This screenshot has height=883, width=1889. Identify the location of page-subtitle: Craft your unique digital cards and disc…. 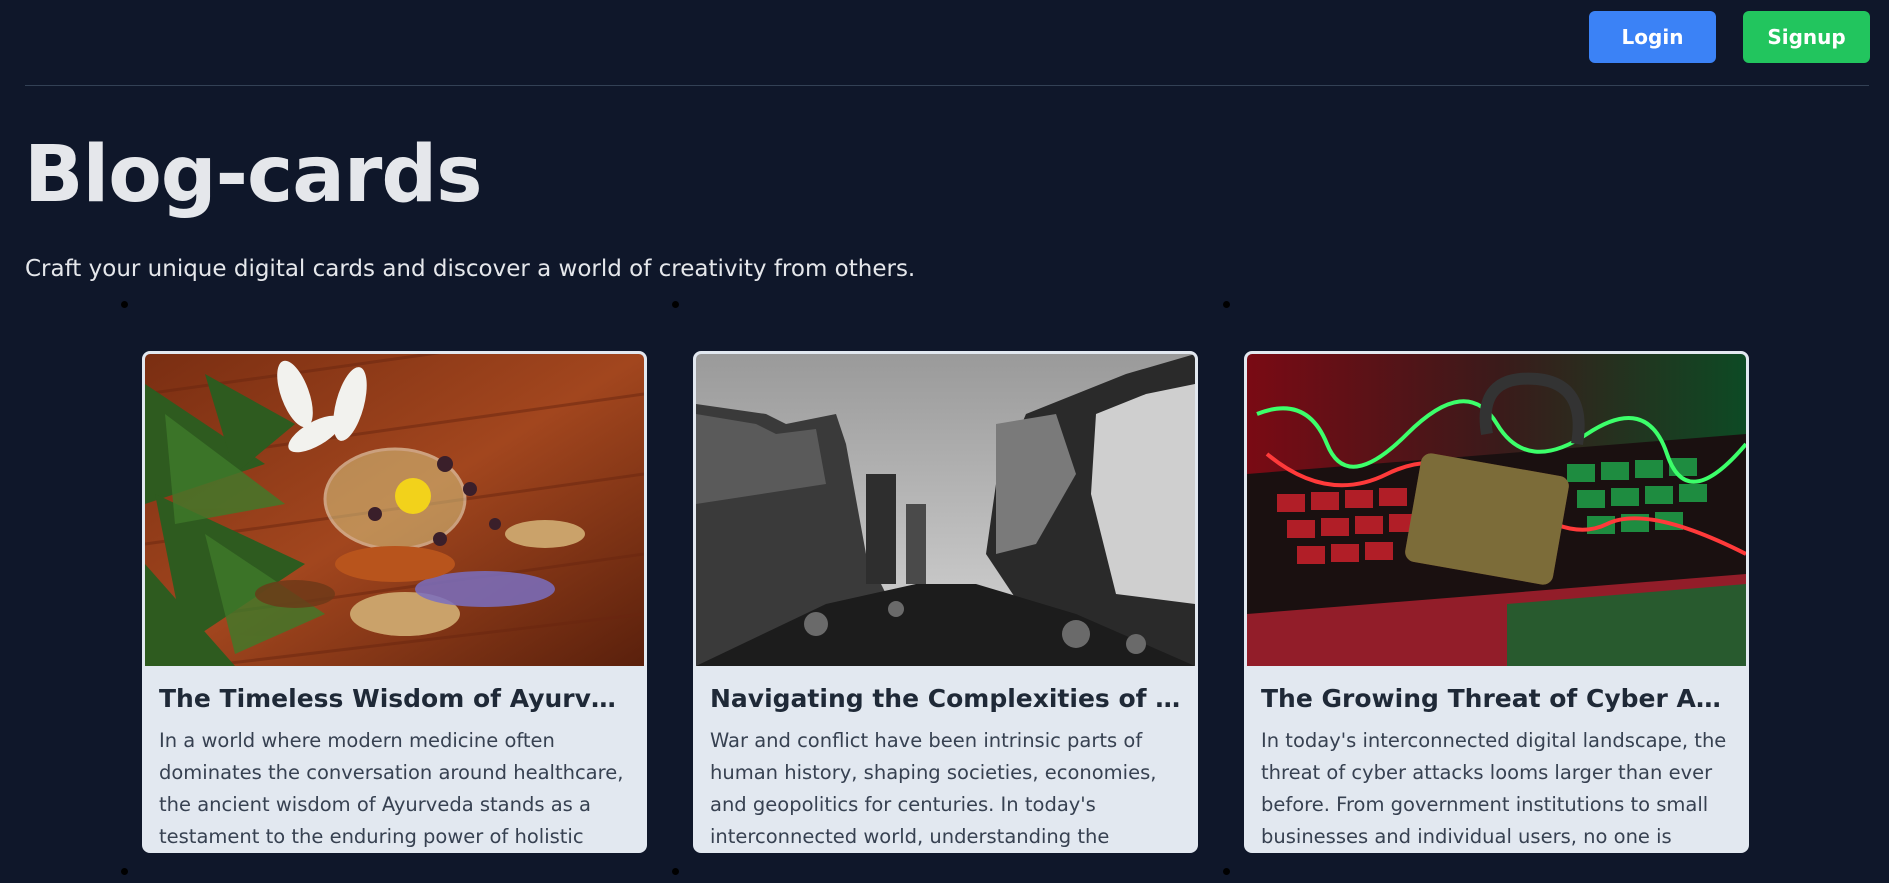
(470, 269).